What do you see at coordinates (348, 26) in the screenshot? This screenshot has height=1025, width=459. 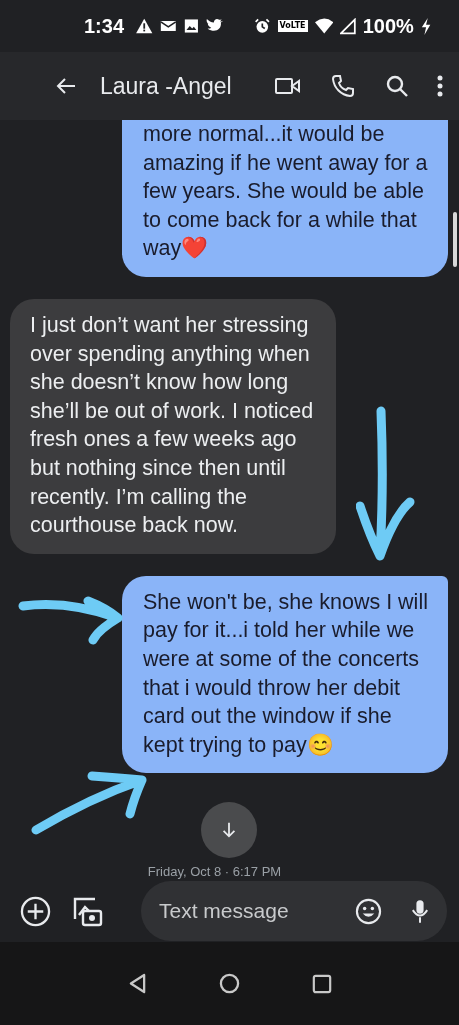 I see `signal-icon` at bounding box center [348, 26].